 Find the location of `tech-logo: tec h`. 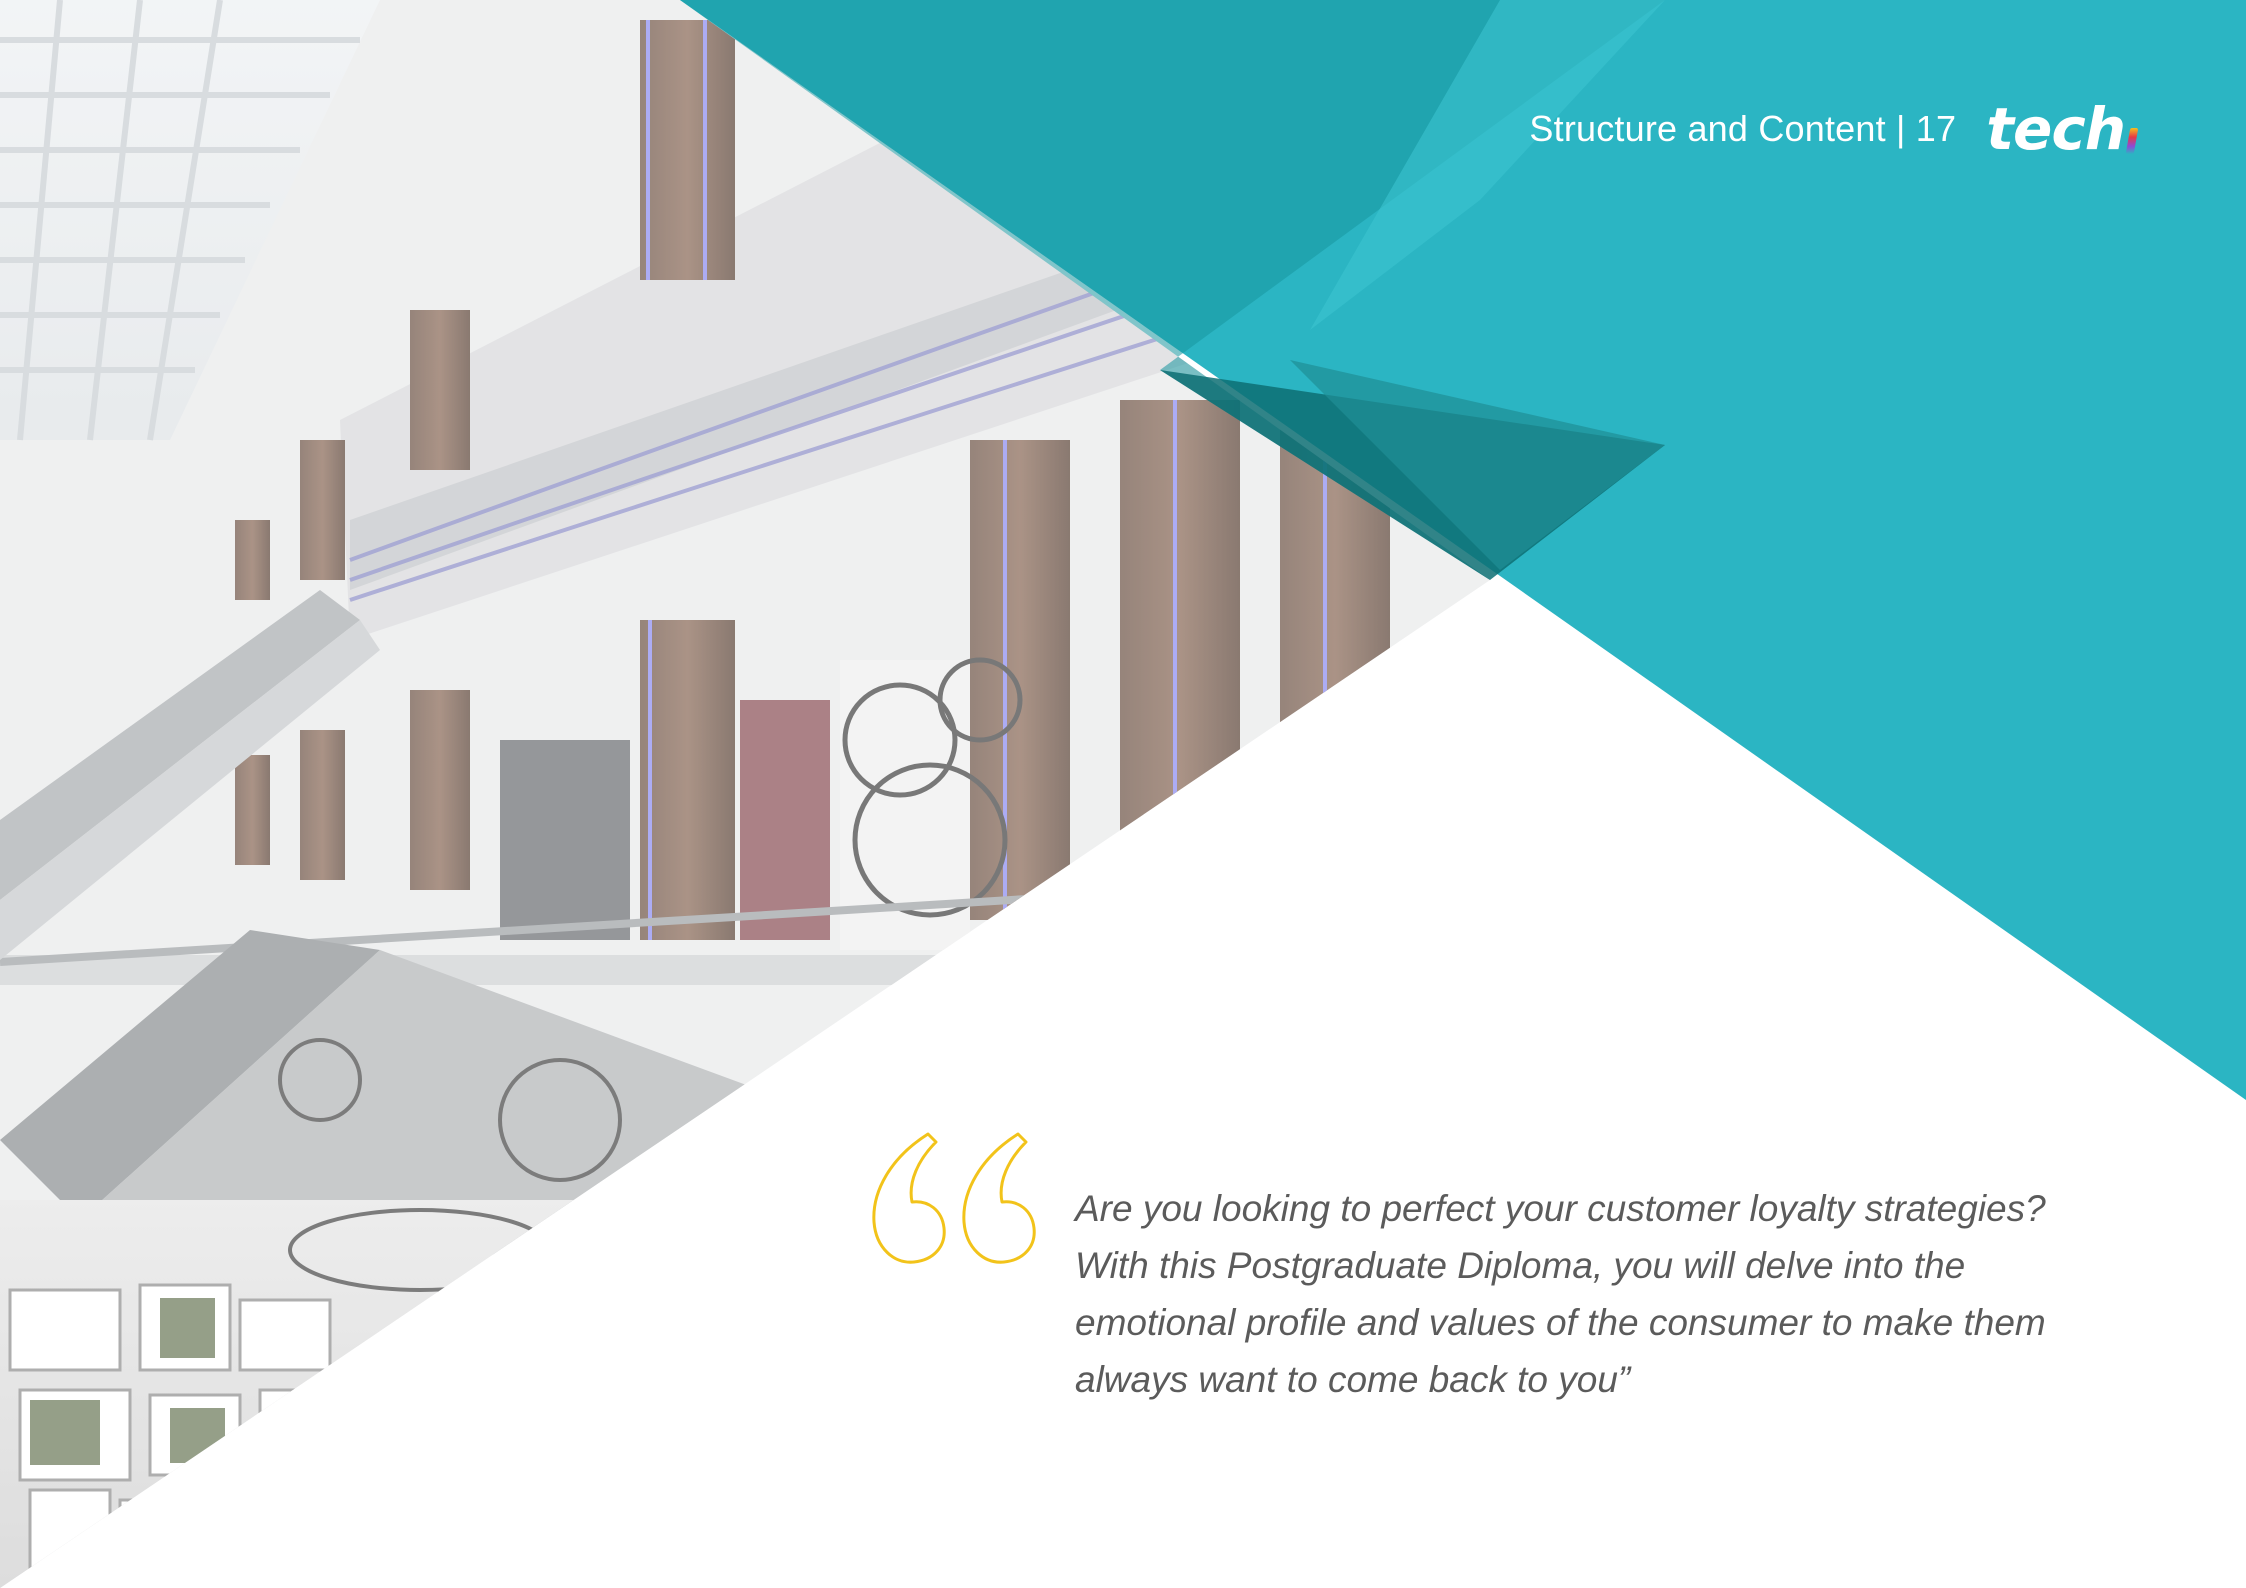

tech-logo: tec h is located at coordinates (2062, 129).